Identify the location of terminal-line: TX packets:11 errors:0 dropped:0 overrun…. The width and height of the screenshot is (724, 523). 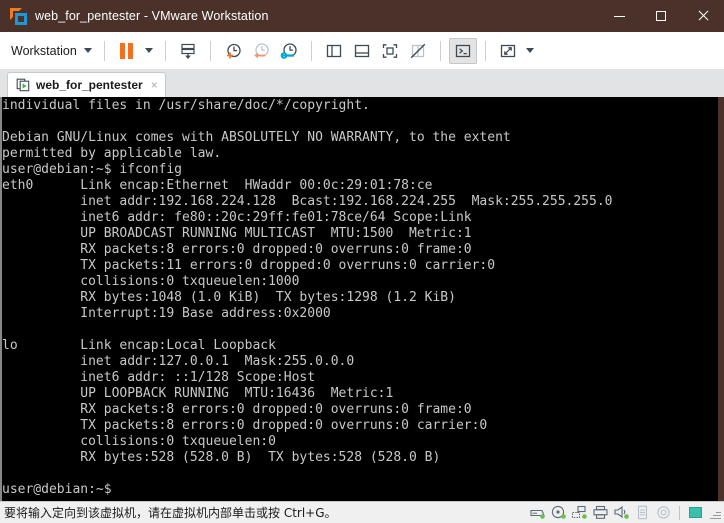
(249, 265).